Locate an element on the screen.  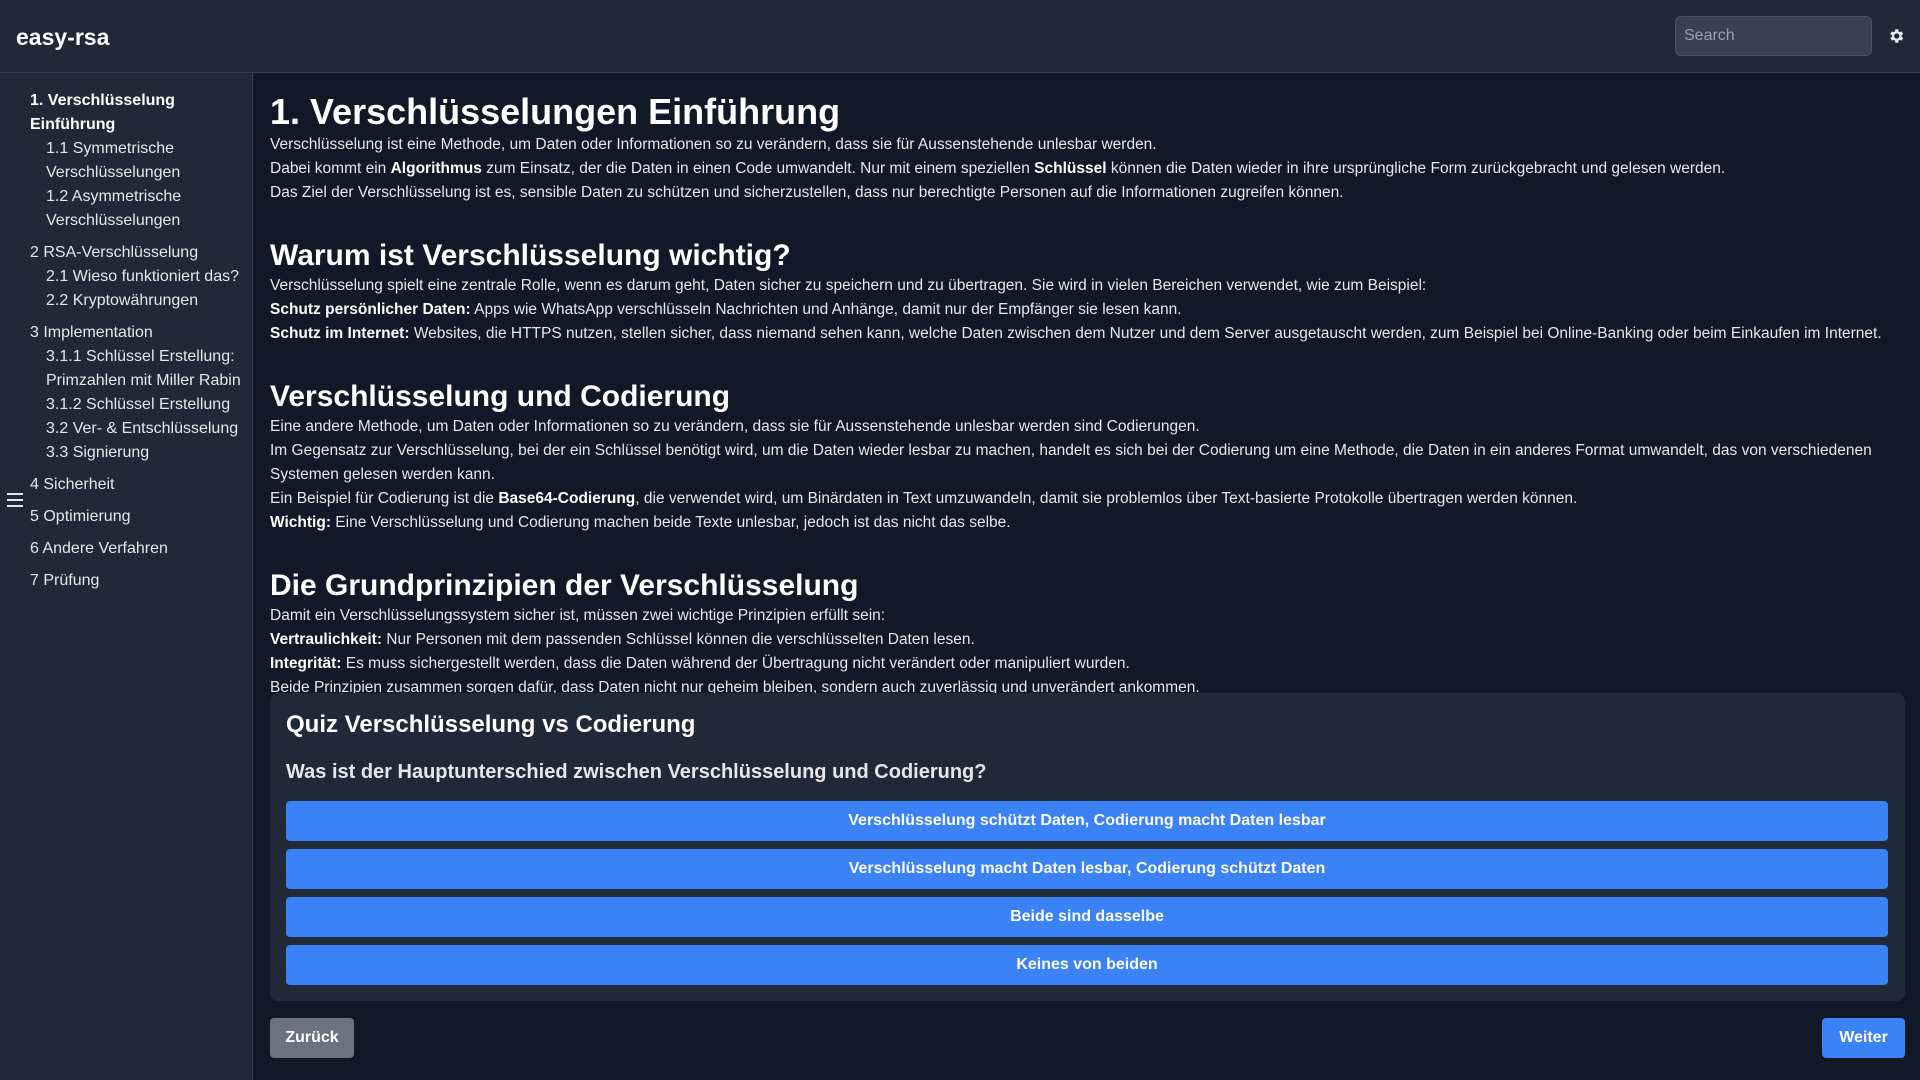
gear-icon is located at coordinates (1896, 36).